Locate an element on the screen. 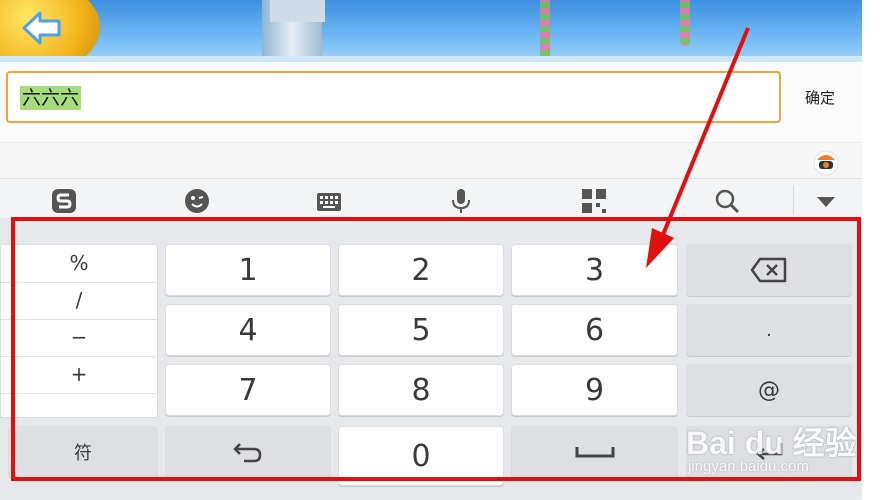  backspace-key is located at coordinates (769, 270).